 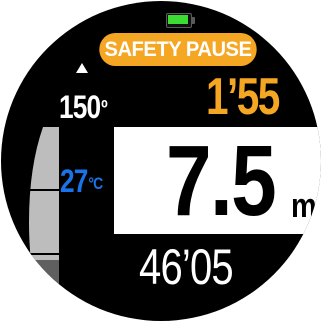 What do you see at coordinates (82, 68) in the screenshot?
I see `triangle-up-icon` at bounding box center [82, 68].